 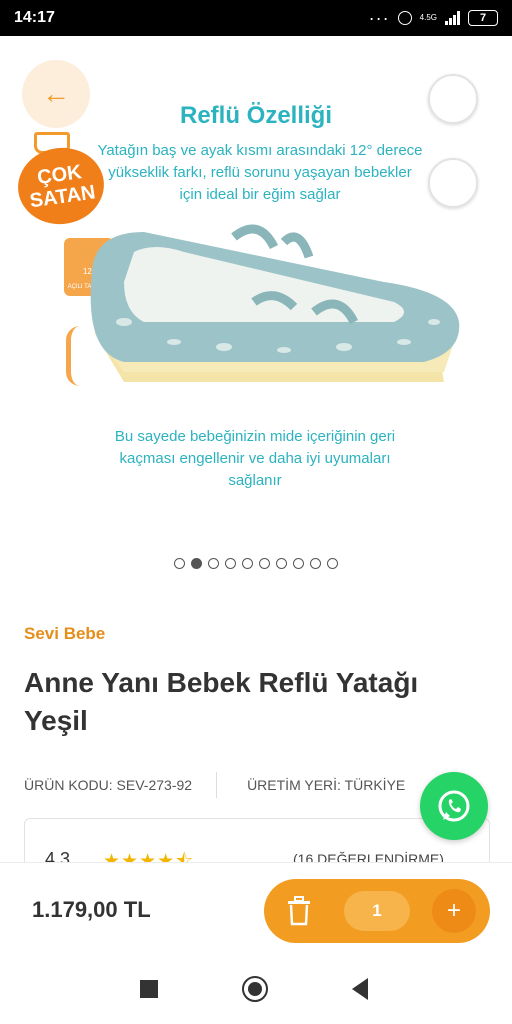 What do you see at coordinates (61, 181) in the screenshot?
I see `best-seller-badge: ÇOK SATAN` at bounding box center [61, 181].